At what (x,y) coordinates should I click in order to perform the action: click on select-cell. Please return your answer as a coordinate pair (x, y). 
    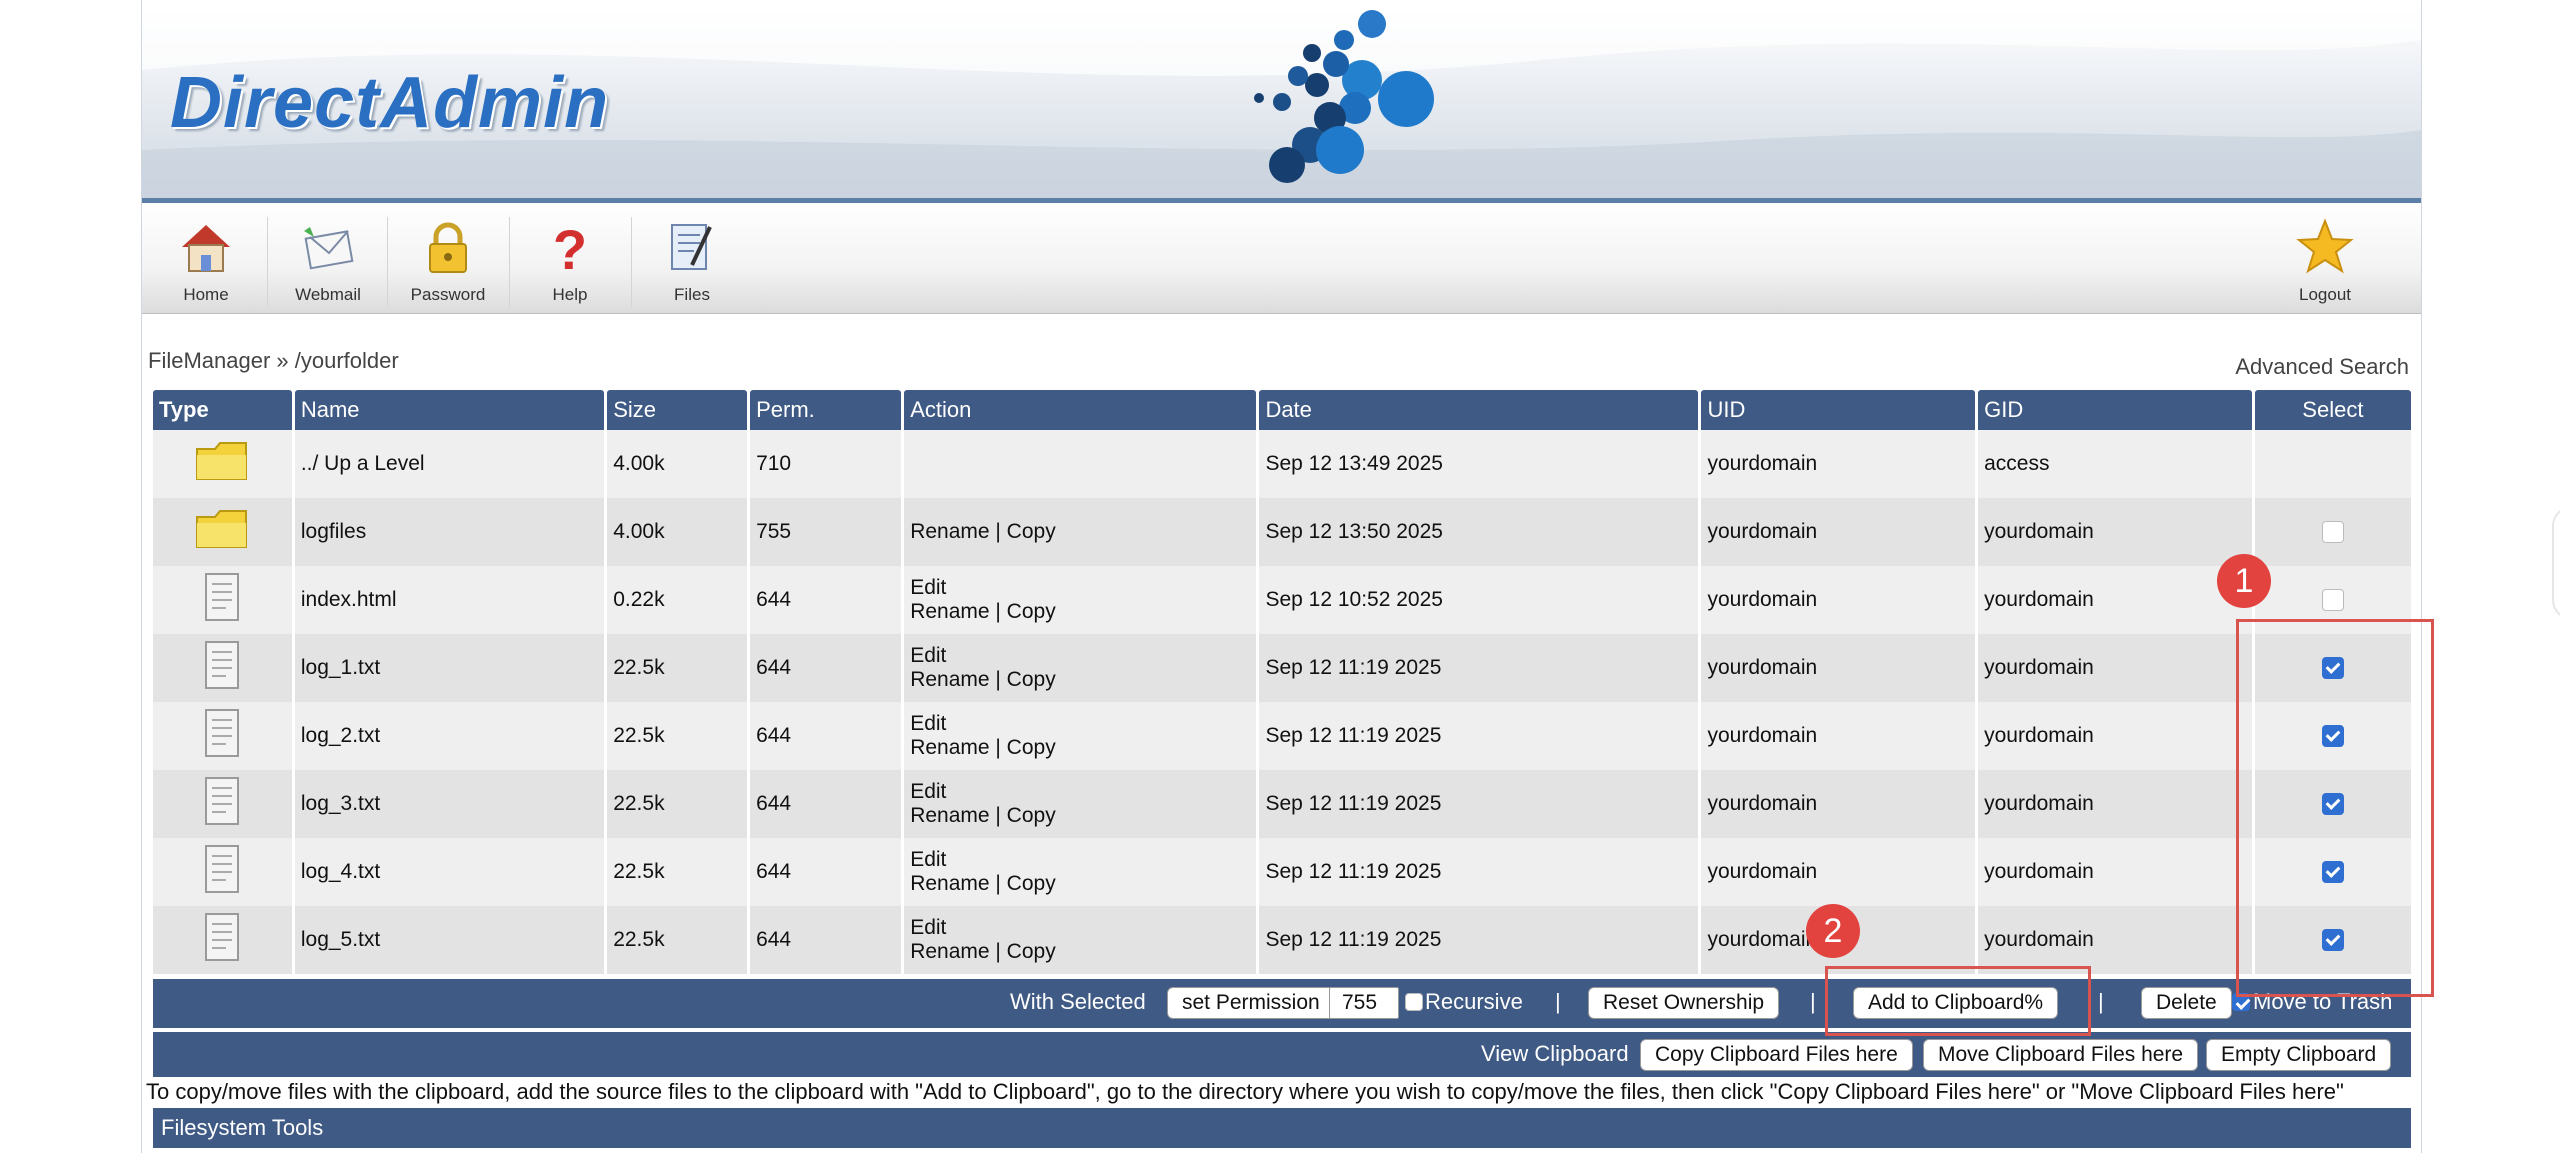
    Looking at the image, I should click on (2332, 464).